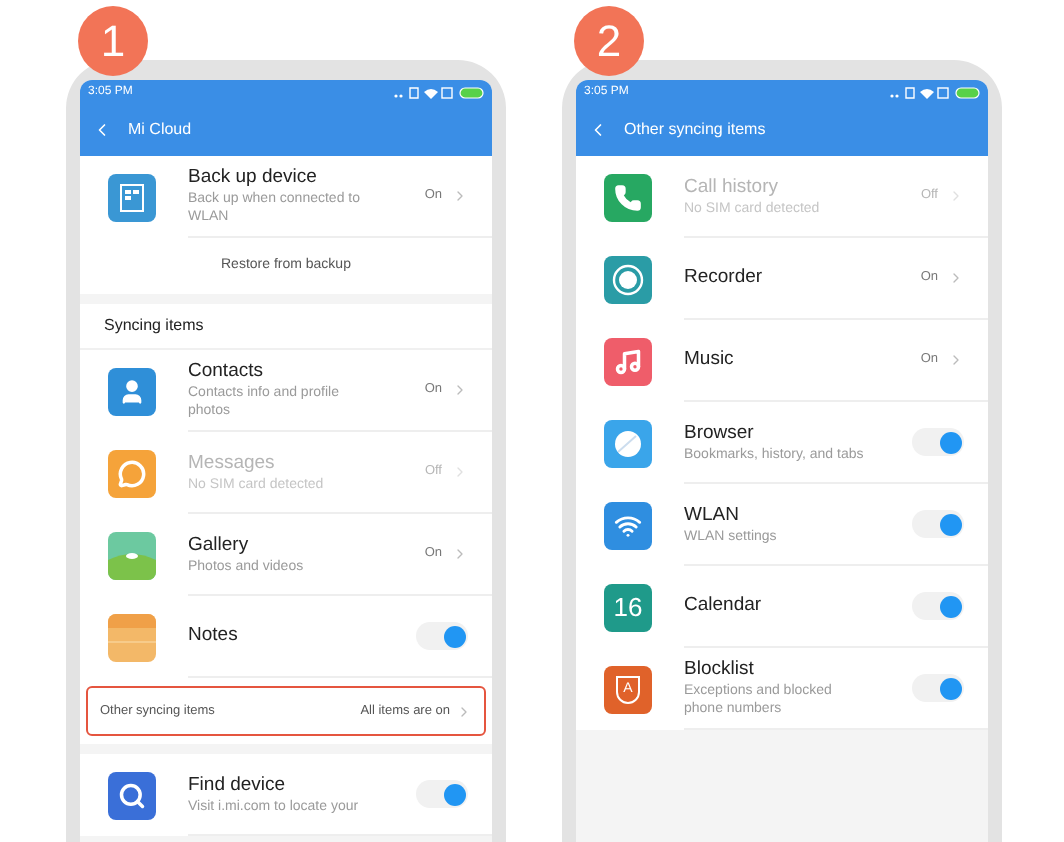 The image size is (1064, 842). Describe the element at coordinates (628, 279) in the screenshot. I see `record-icon` at that location.